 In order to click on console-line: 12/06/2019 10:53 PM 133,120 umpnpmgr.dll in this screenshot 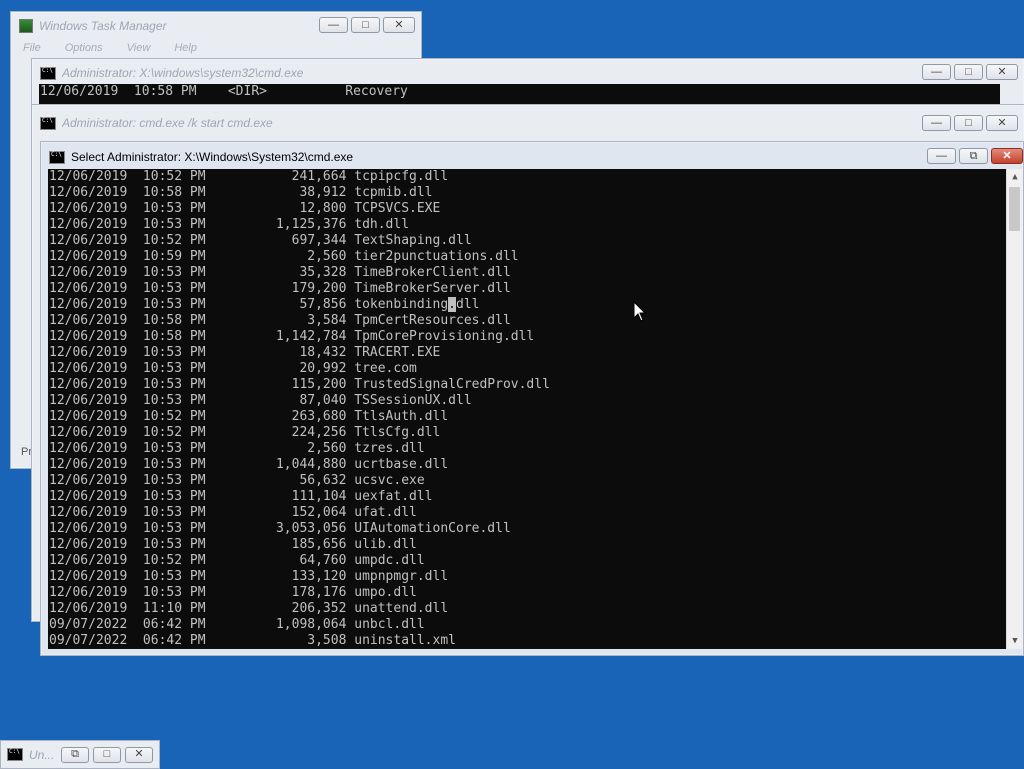, I will do `click(249, 576)`.